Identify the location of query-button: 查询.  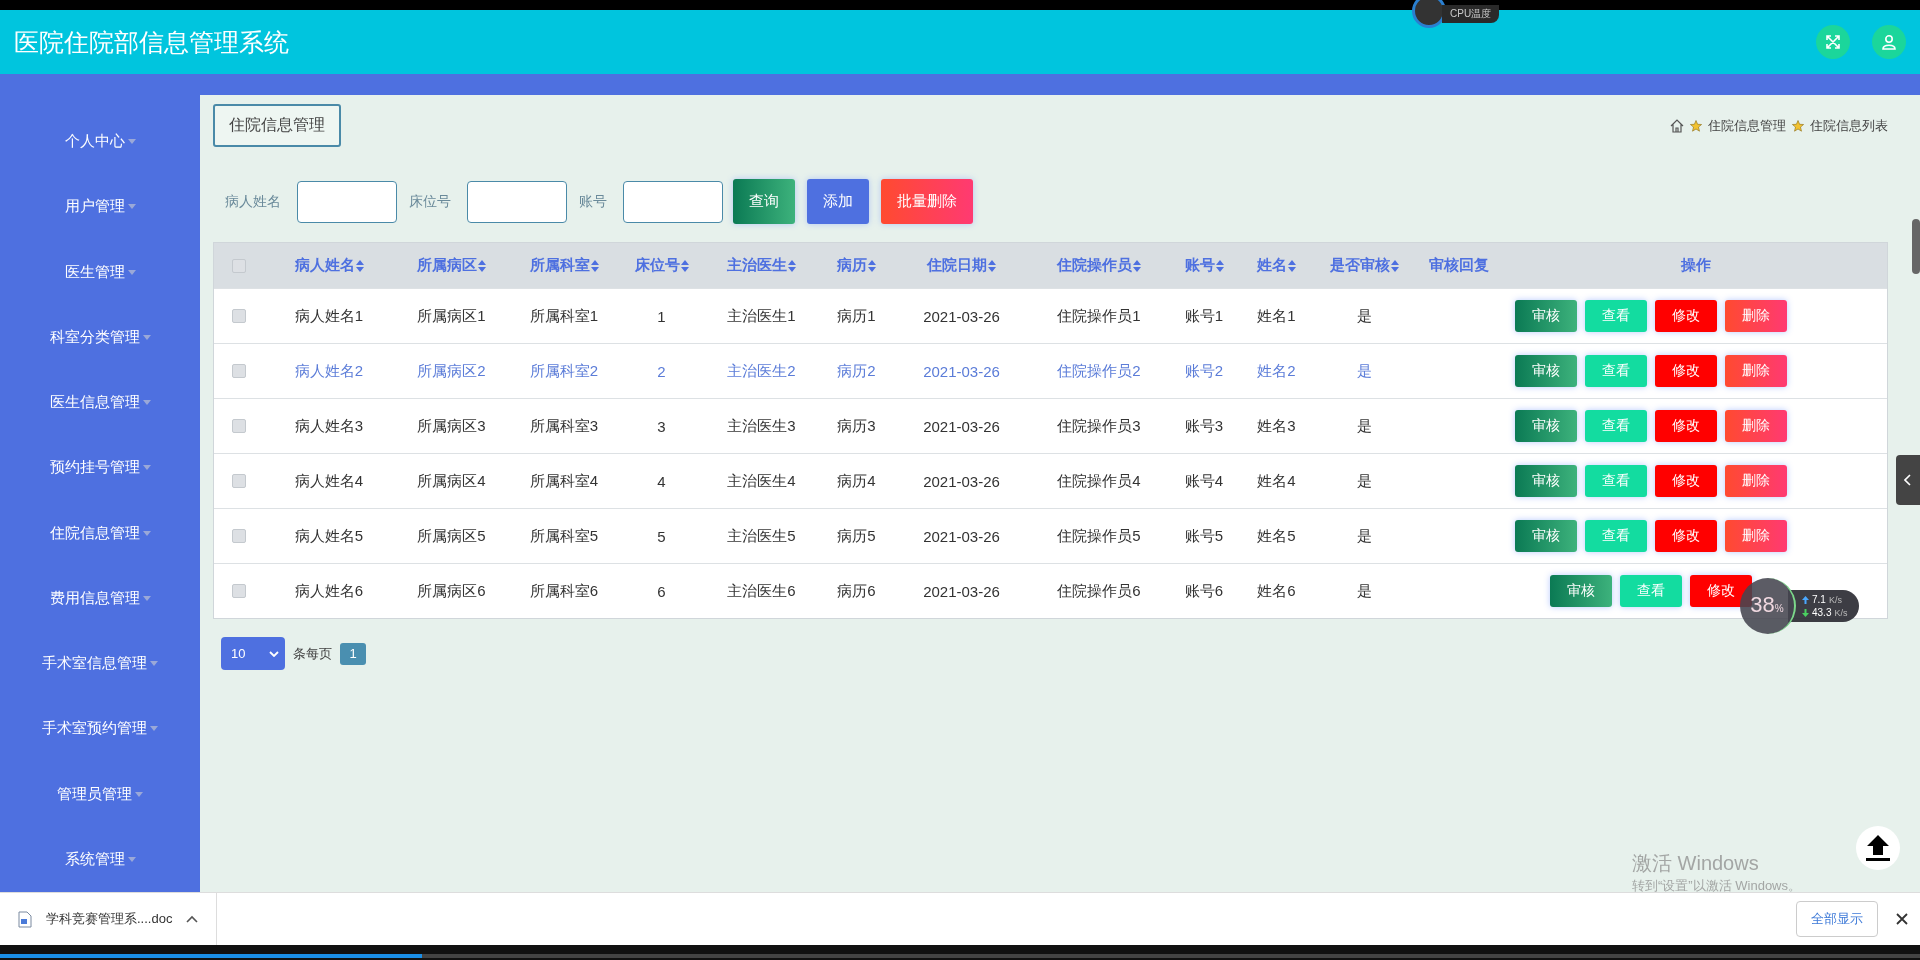
(764, 201).